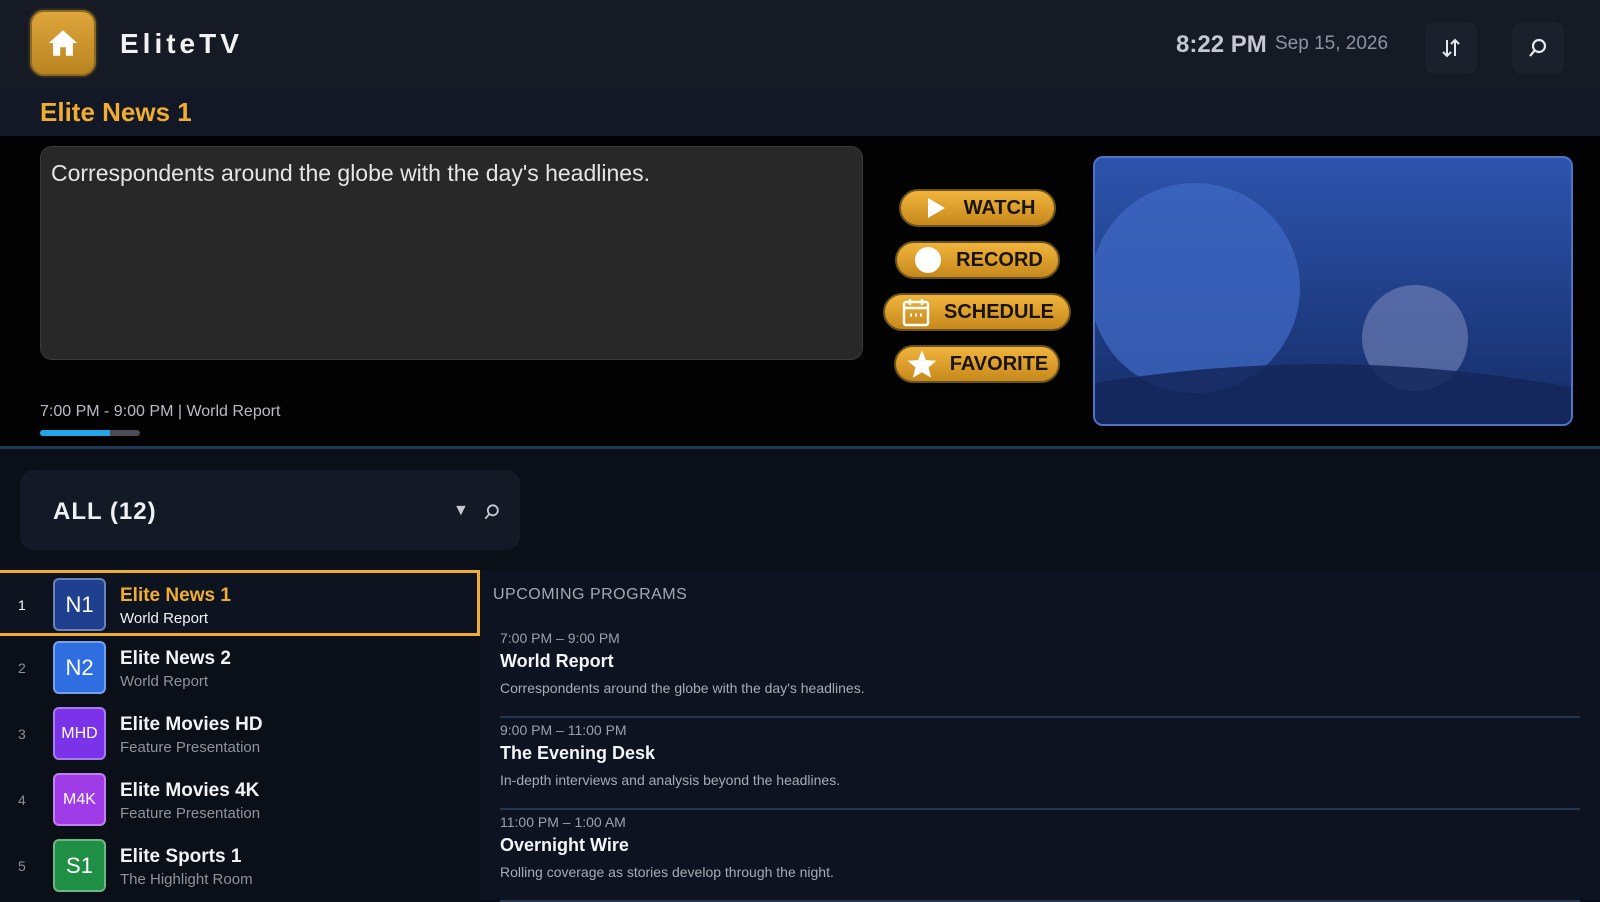 The height and width of the screenshot is (902, 1600). Describe the element at coordinates (79, 667) in the screenshot. I see `channel-logo: N2` at that location.